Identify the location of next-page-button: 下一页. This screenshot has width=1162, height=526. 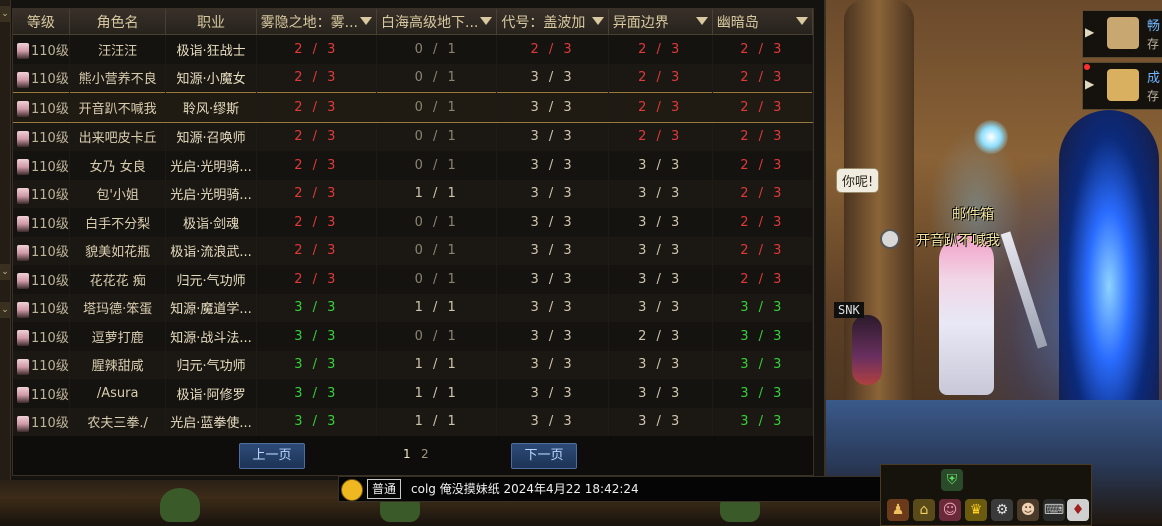
(544, 456).